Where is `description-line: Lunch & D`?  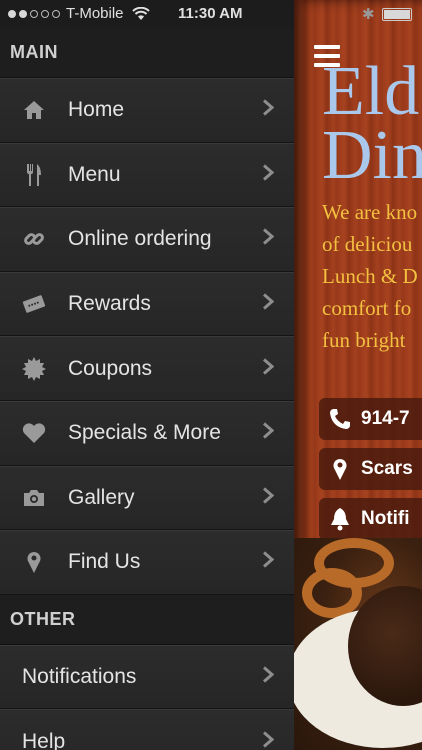
description-line: Lunch & D is located at coordinates (370, 276).